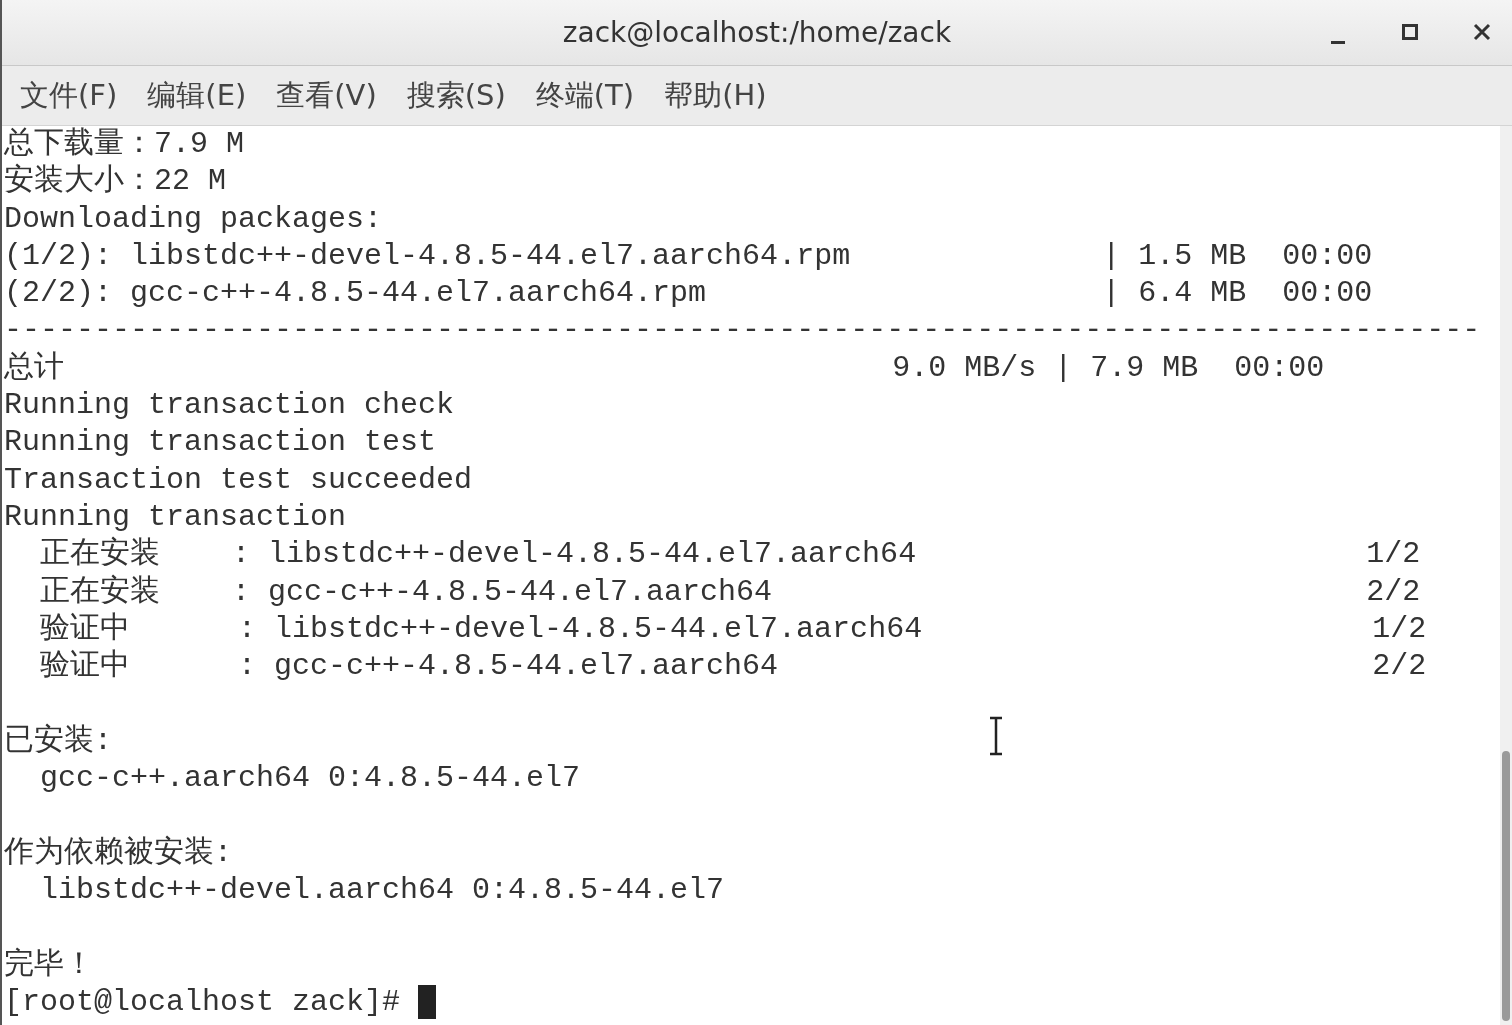 This screenshot has height=1025, width=1512. Describe the element at coordinates (58, 740) in the screenshot. I see `terminal-line: 已安装:` at that location.